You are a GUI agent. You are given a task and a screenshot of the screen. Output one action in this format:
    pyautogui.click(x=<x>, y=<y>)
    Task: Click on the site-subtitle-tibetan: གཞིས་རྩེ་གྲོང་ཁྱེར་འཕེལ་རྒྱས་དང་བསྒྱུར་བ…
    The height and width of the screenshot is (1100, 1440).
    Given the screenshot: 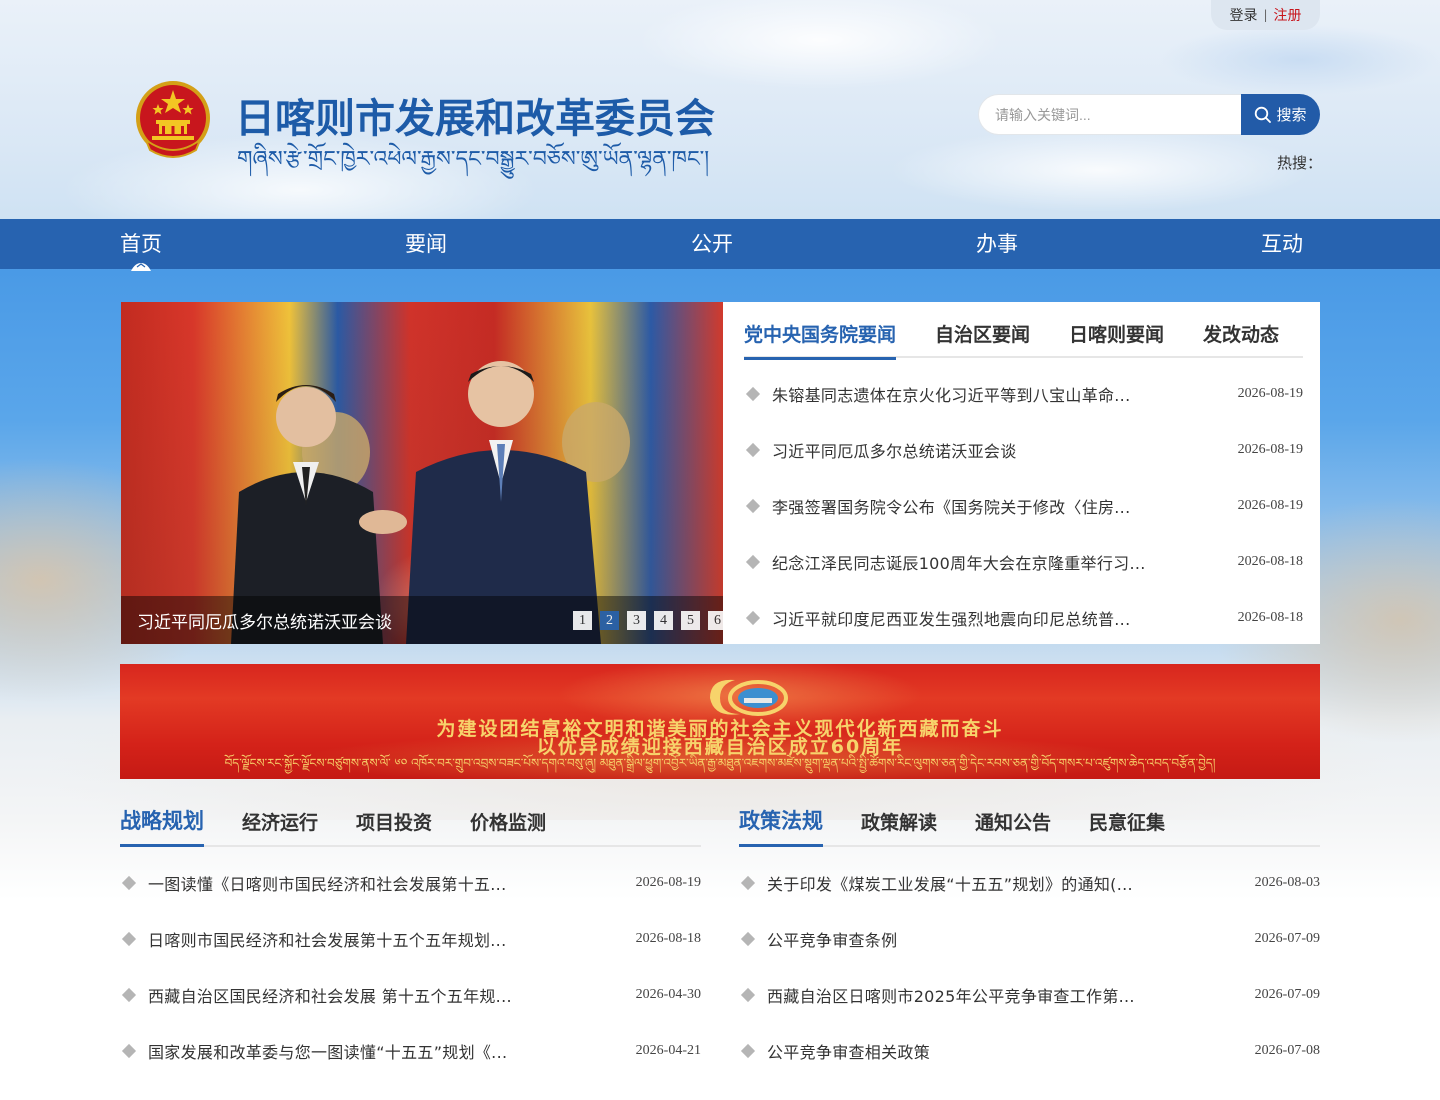 What is the action you would take?
    pyautogui.click(x=473, y=159)
    